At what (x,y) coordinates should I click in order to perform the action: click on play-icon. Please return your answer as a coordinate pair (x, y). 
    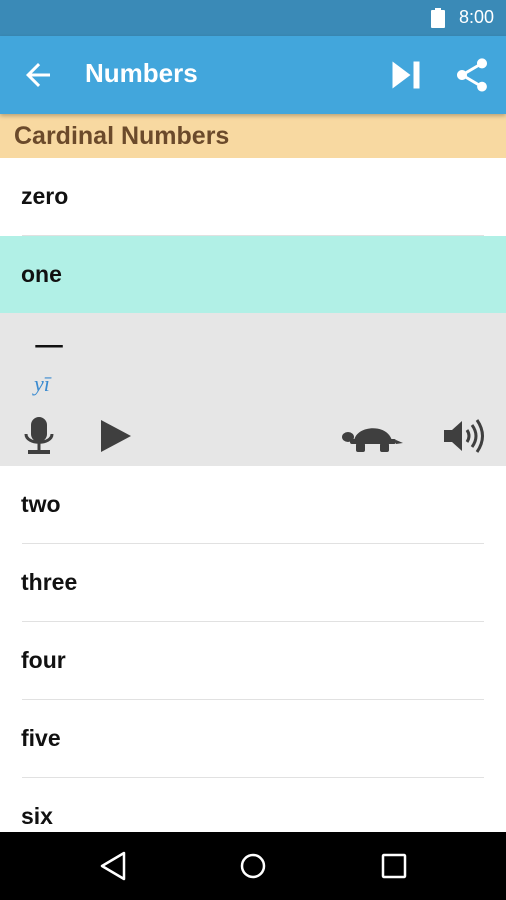
    Looking at the image, I should click on (116, 436).